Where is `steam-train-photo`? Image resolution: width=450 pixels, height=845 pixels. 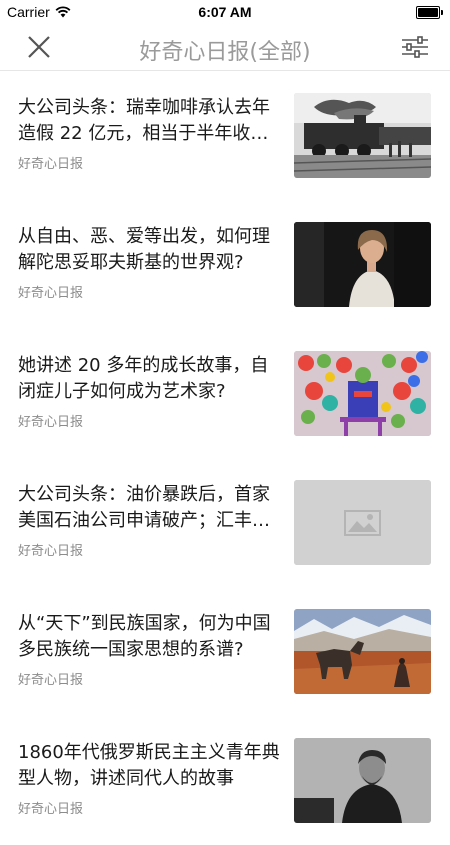
steam-train-photo is located at coordinates (362, 135).